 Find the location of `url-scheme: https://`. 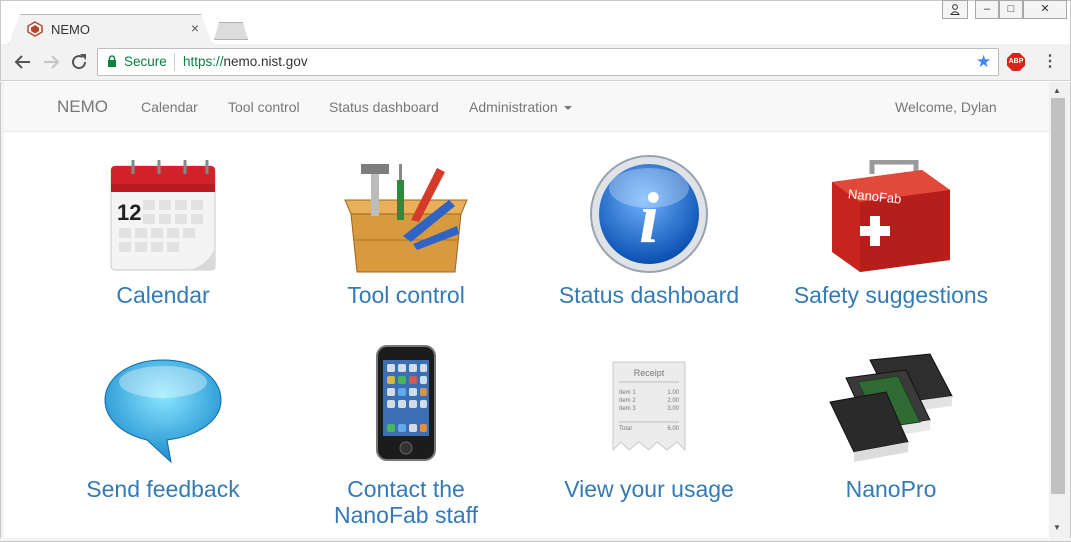

url-scheme: https:// is located at coordinates (203, 61).